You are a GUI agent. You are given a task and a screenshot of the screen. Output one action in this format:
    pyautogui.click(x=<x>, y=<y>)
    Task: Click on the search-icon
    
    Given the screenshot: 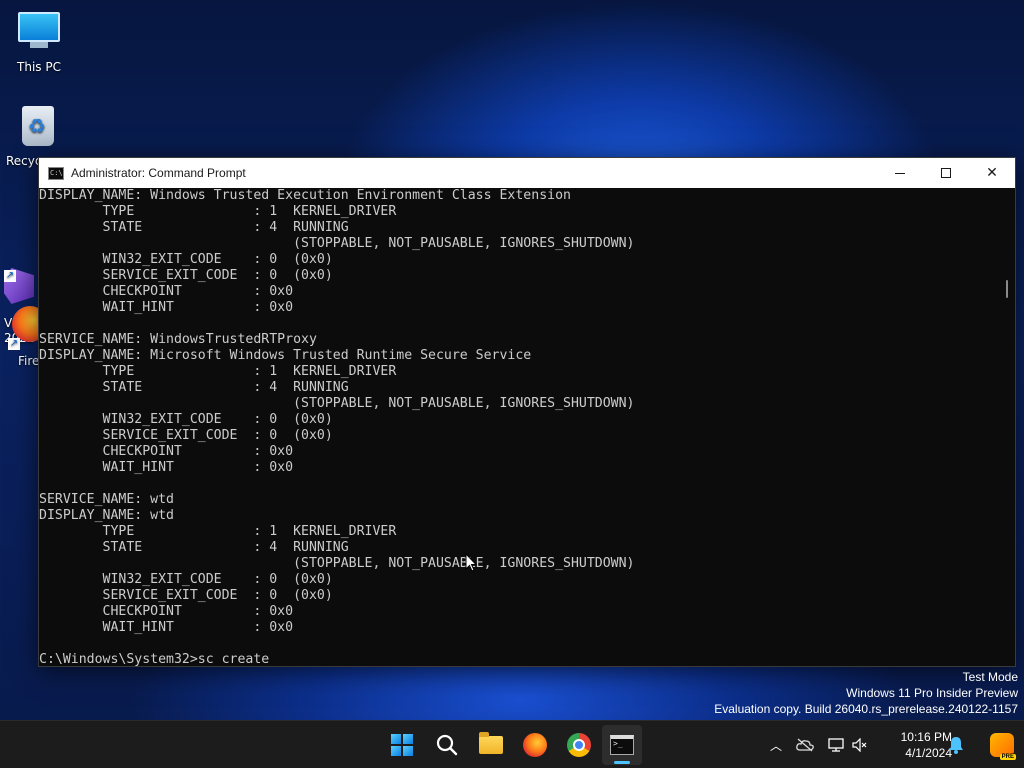 What is the action you would take?
    pyautogui.click(x=447, y=745)
    